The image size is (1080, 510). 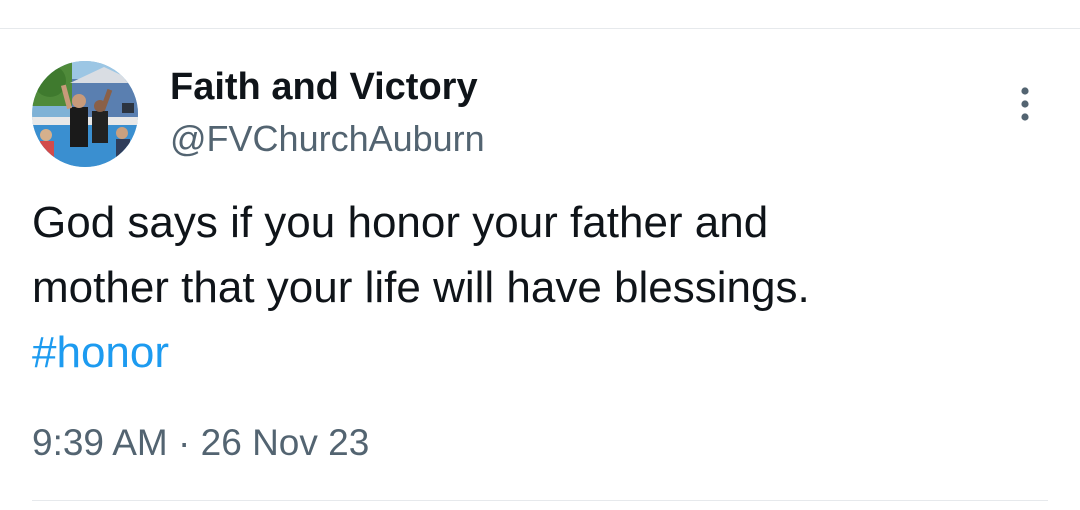 What do you see at coordinates (327, 87) in the screenshot?
I see `author-display-name: Faith and Victory` at bounding box center [327, 87].